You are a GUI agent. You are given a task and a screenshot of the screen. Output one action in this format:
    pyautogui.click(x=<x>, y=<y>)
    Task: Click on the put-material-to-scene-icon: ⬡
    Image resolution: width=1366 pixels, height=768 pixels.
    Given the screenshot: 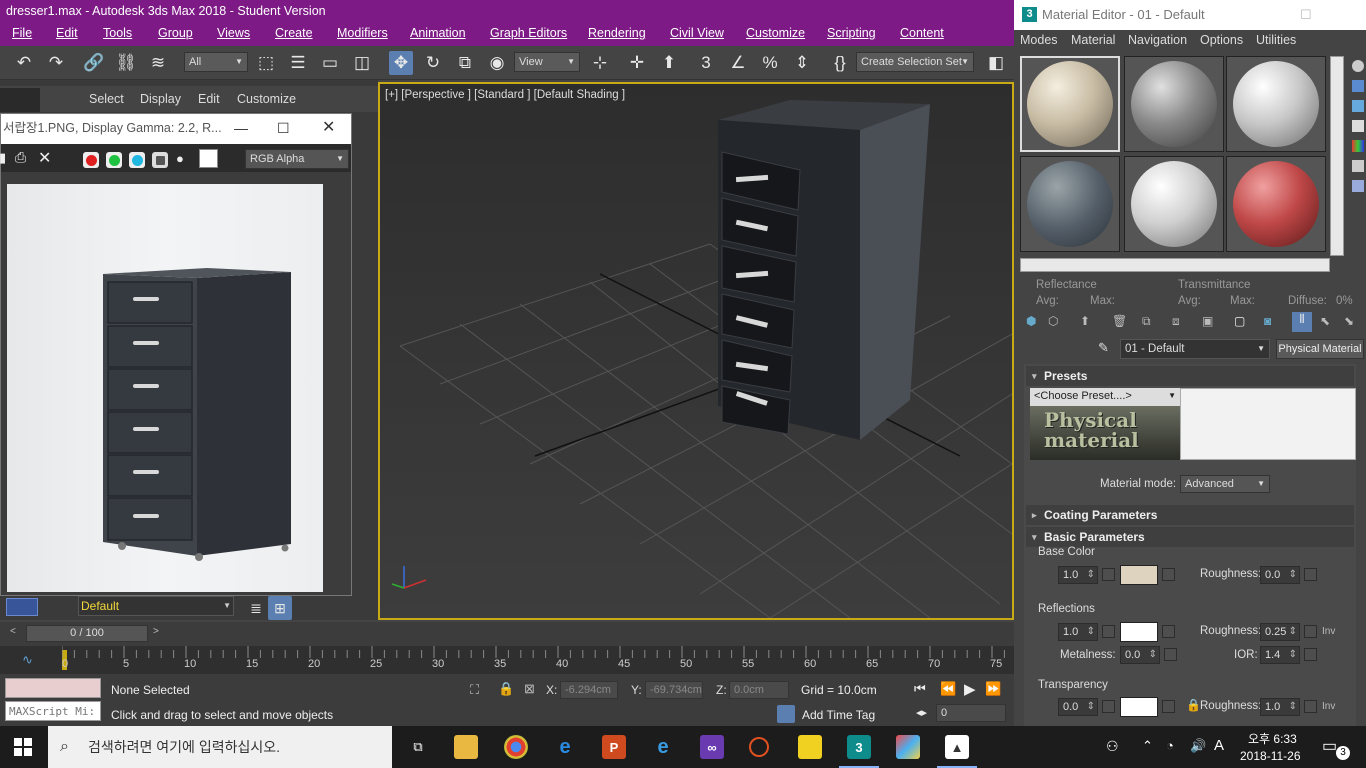 What is the action you would take?
    pyautogui.click(x=1053, y=321)
    